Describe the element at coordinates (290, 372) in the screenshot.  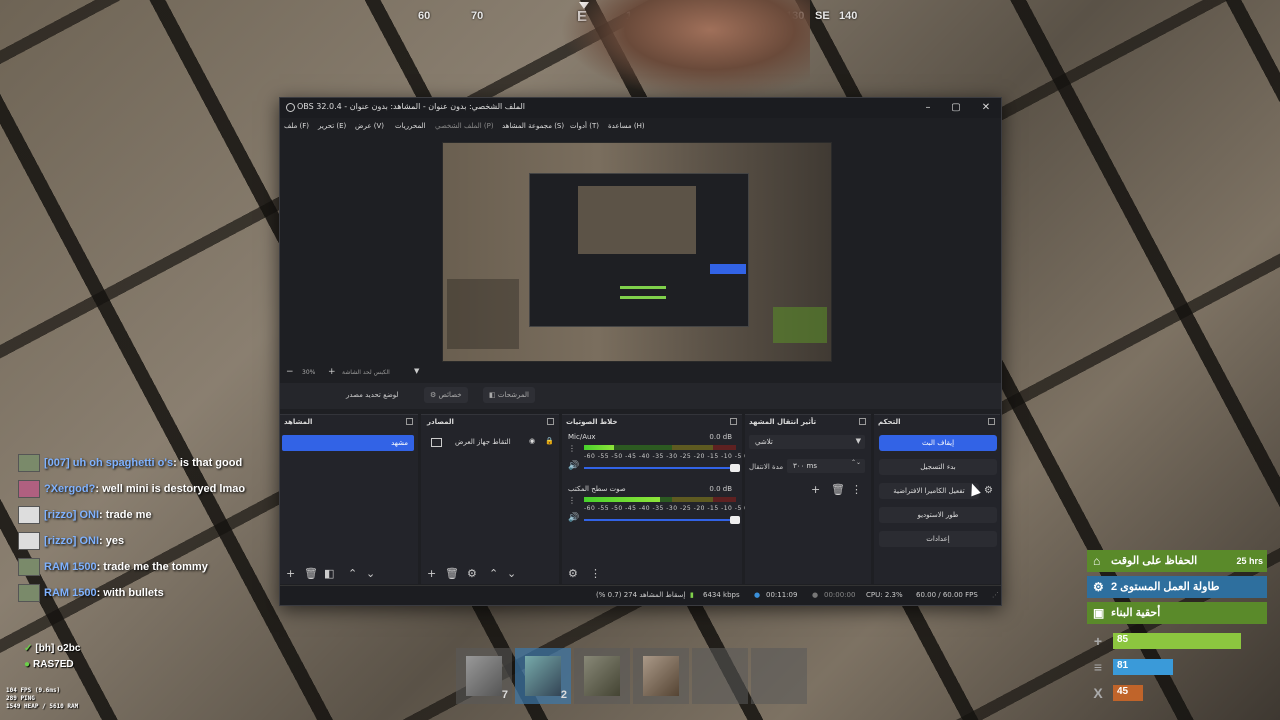
I see `zoom-out-icon: −` at that location.